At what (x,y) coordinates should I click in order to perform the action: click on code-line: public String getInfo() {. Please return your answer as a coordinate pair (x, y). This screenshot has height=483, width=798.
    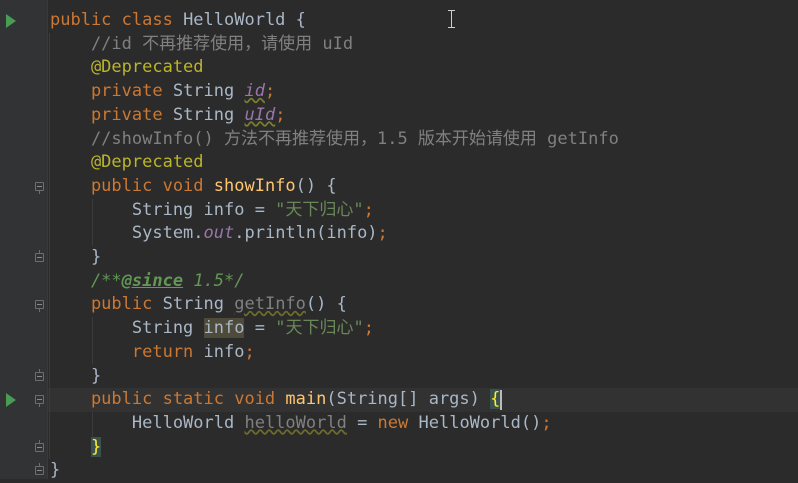
    Looking at the image, I should click on (198, 305).